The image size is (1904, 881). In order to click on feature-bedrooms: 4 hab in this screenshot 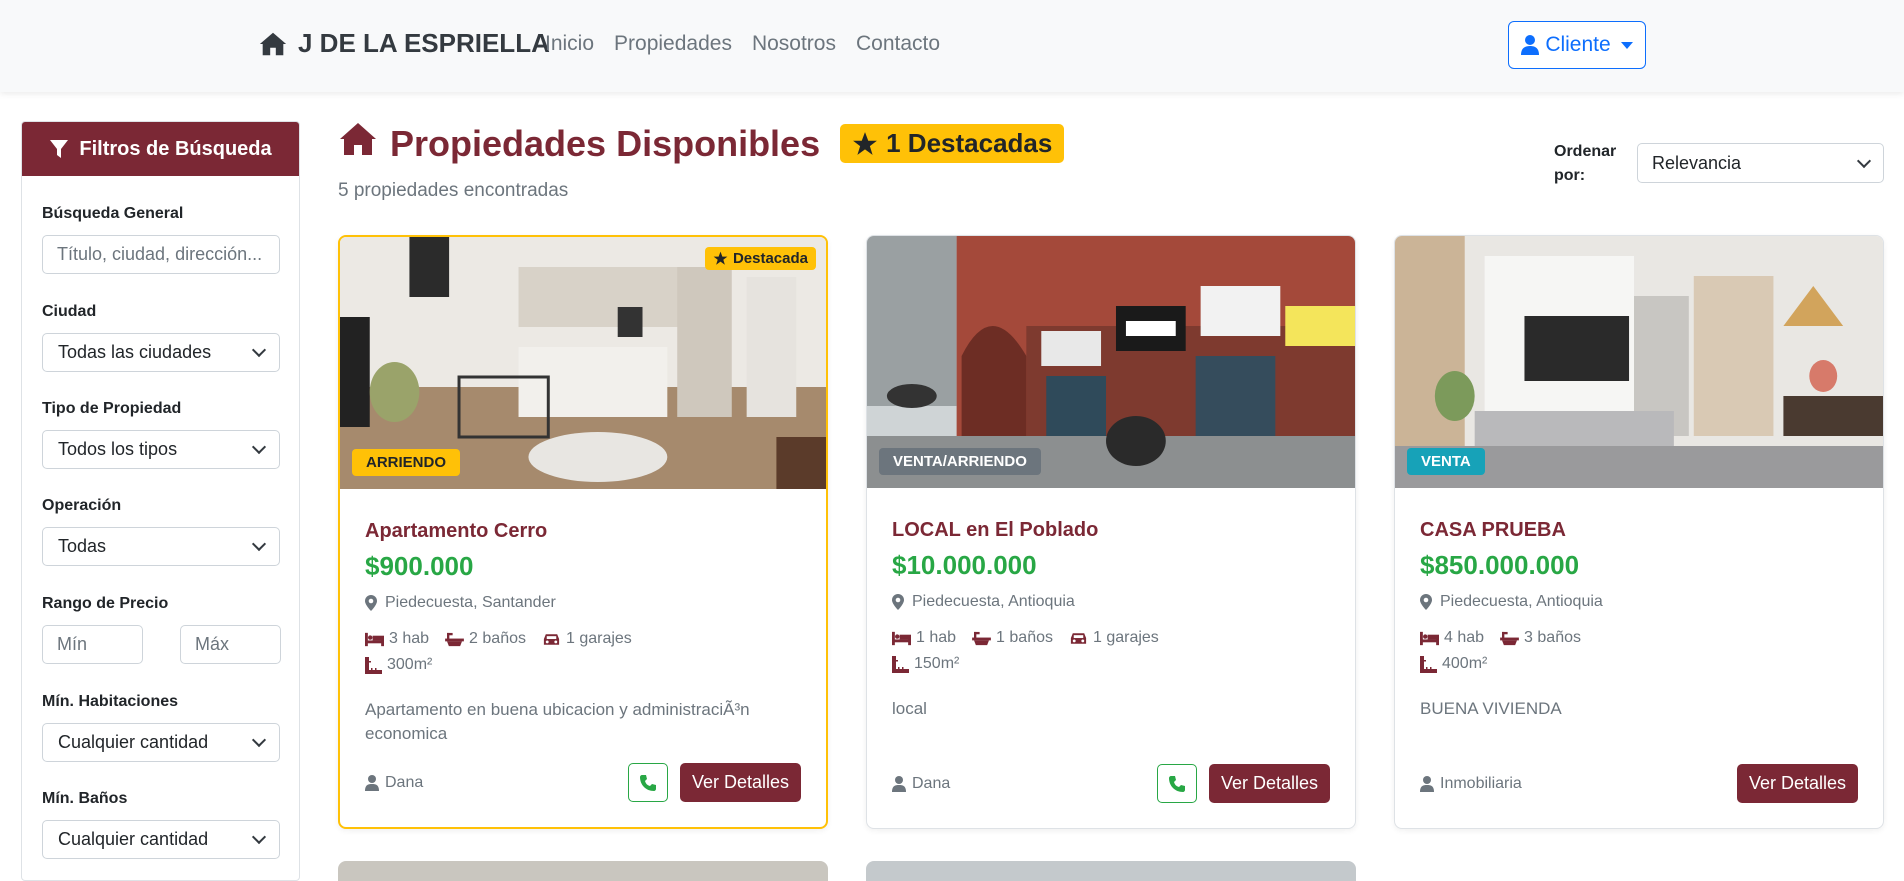, I will do `click(1452, 638)`.